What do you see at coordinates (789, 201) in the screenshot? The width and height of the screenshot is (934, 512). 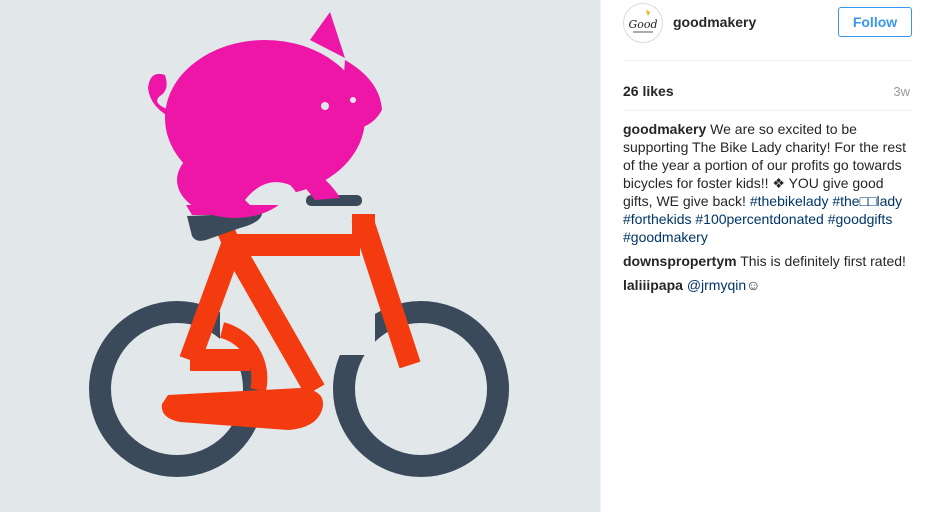 I see `hashtag-link: #thebikelady` at bounding box center [789, 201].